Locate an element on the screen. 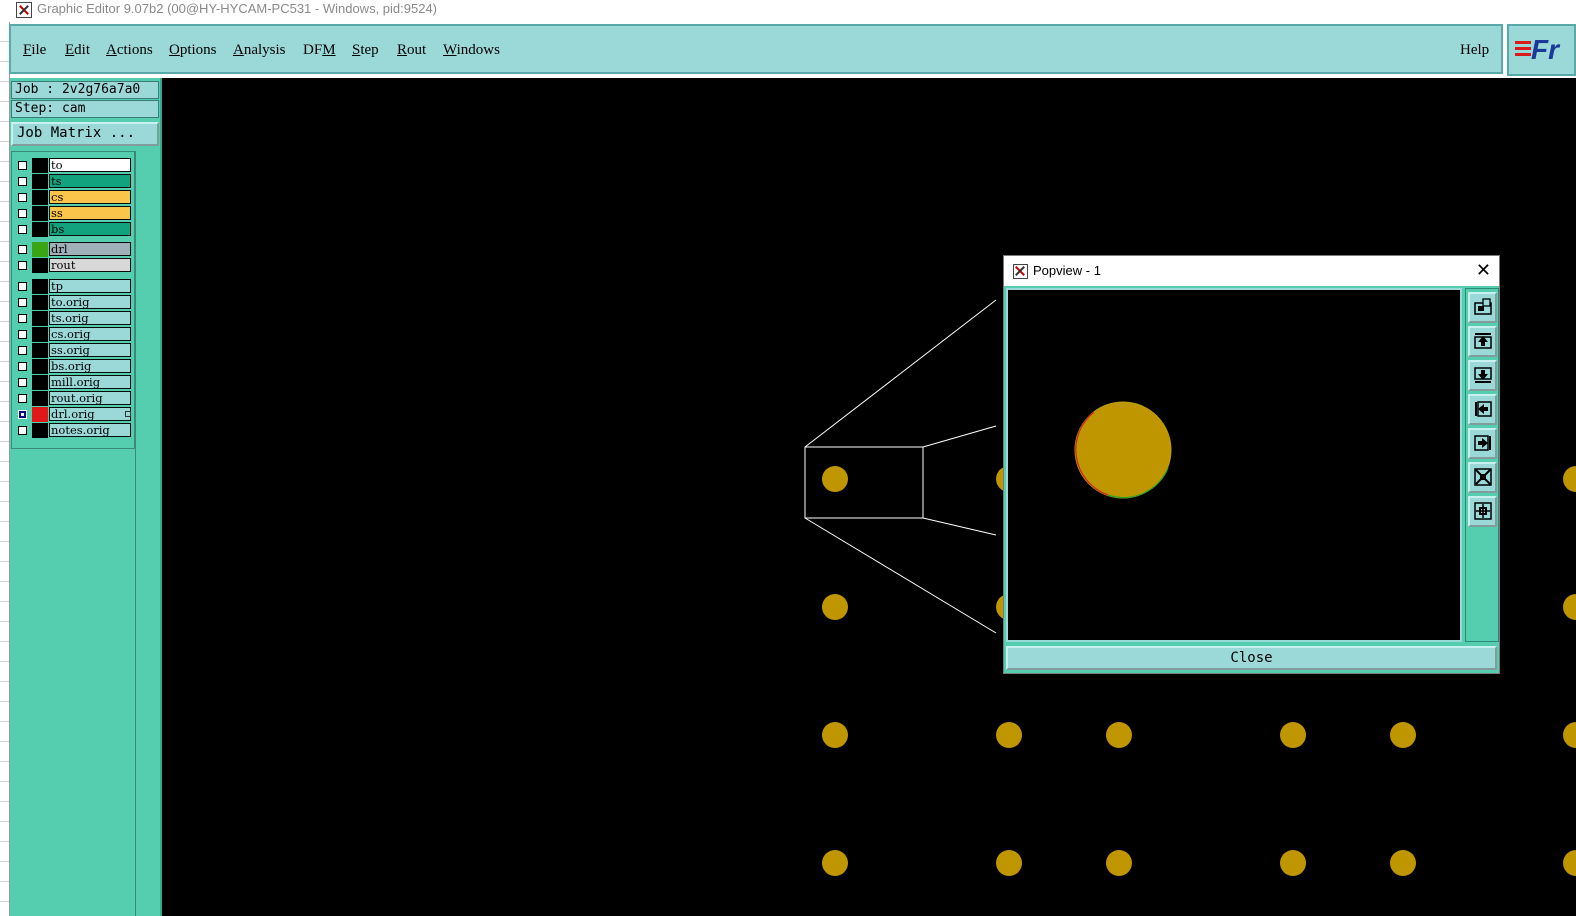 The image size is (1576, 916). layer-row-mill-orig: mill.orig is located at coordinates (74, 382).